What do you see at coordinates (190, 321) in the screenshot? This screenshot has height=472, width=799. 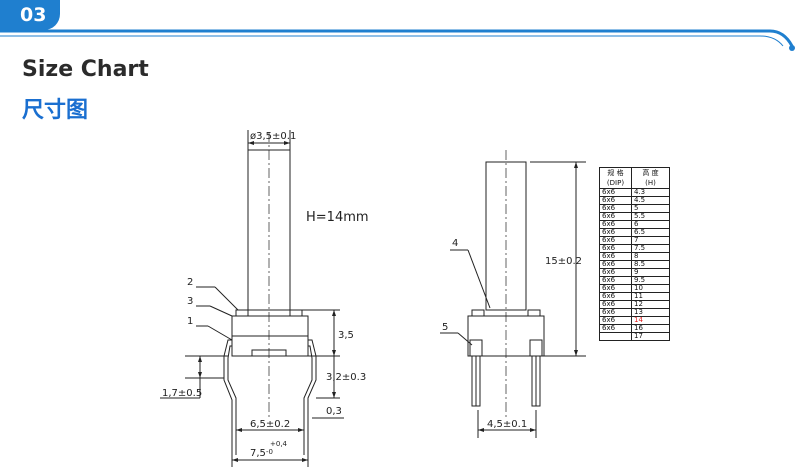 I see `callout-1: 1` at bounding box center [190, 321].